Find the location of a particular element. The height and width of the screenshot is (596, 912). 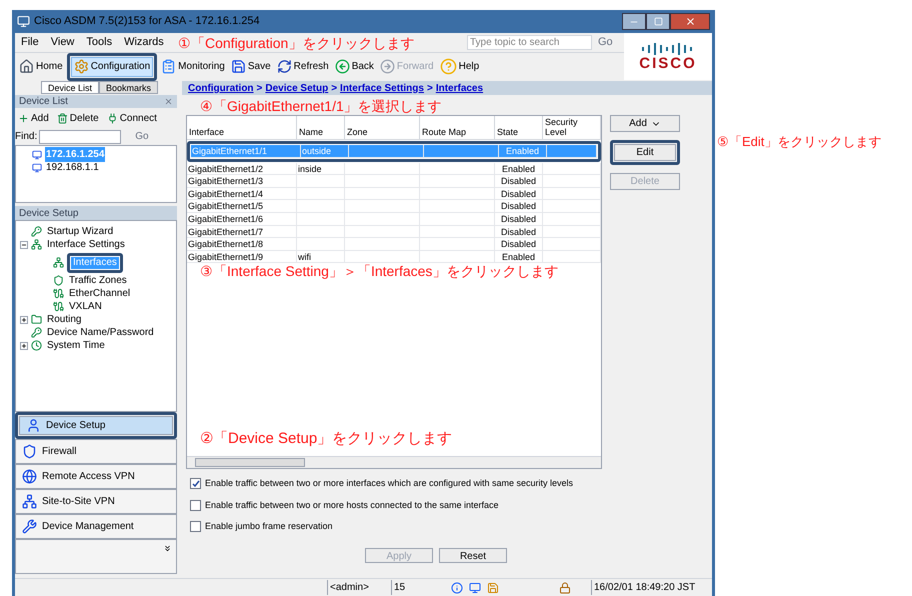

search-go-button: Go is located at coordinates (605, 42).